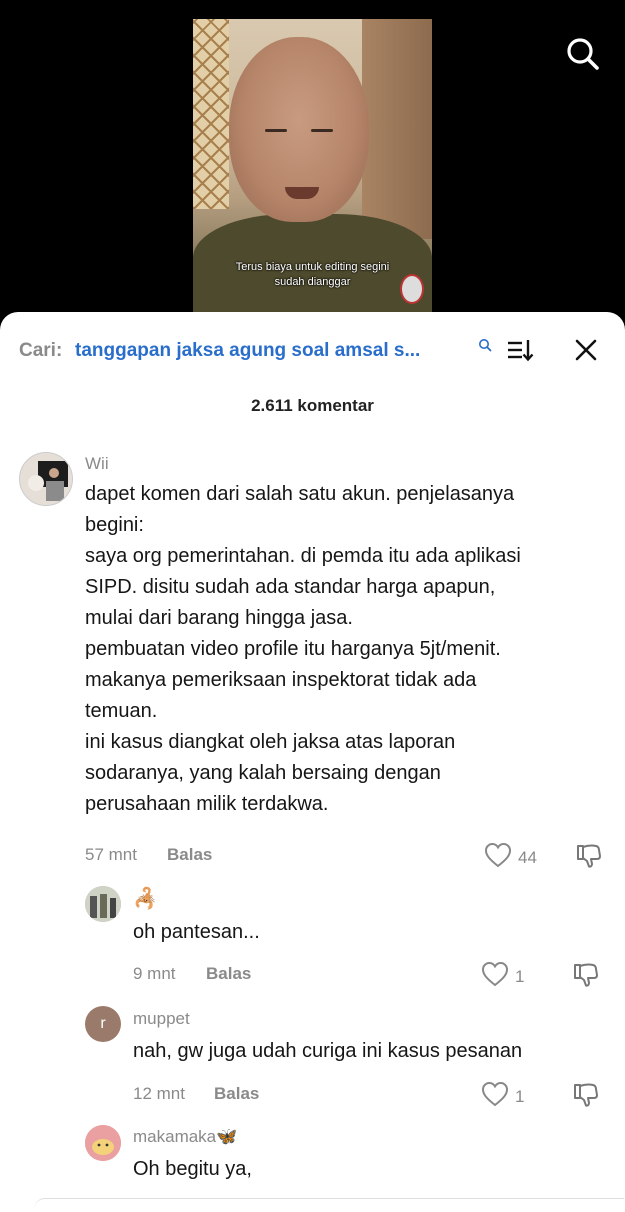 This screenshot has height=1212, width=625. What do you see at coordinates (312, 282) in the screenshot?
I see `subtitle-line-2: sudah dianggar` at bounding box center [312, 282].